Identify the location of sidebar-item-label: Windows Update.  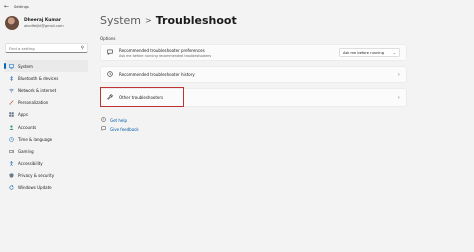
(35, 188).